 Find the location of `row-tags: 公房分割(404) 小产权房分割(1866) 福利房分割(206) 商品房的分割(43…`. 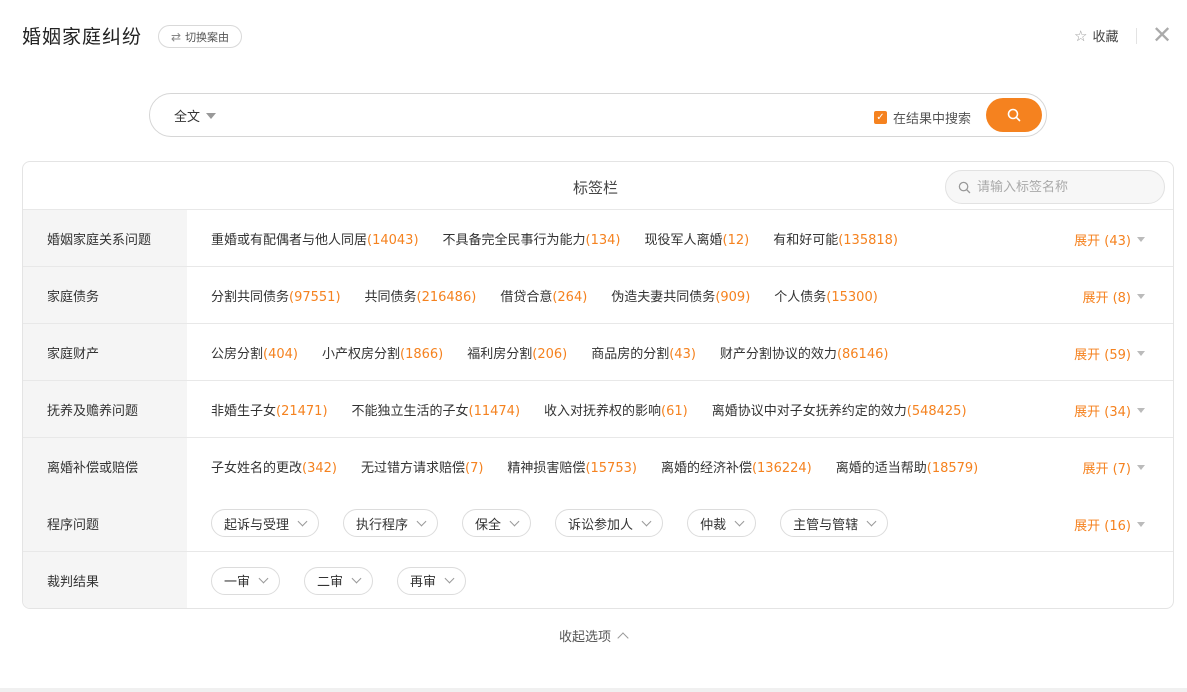

row-tags: 公房分割(404) 小产权房分割(1866) 福利房分割(206) 商品房的分割(43… is located at coordinates (680, 352).